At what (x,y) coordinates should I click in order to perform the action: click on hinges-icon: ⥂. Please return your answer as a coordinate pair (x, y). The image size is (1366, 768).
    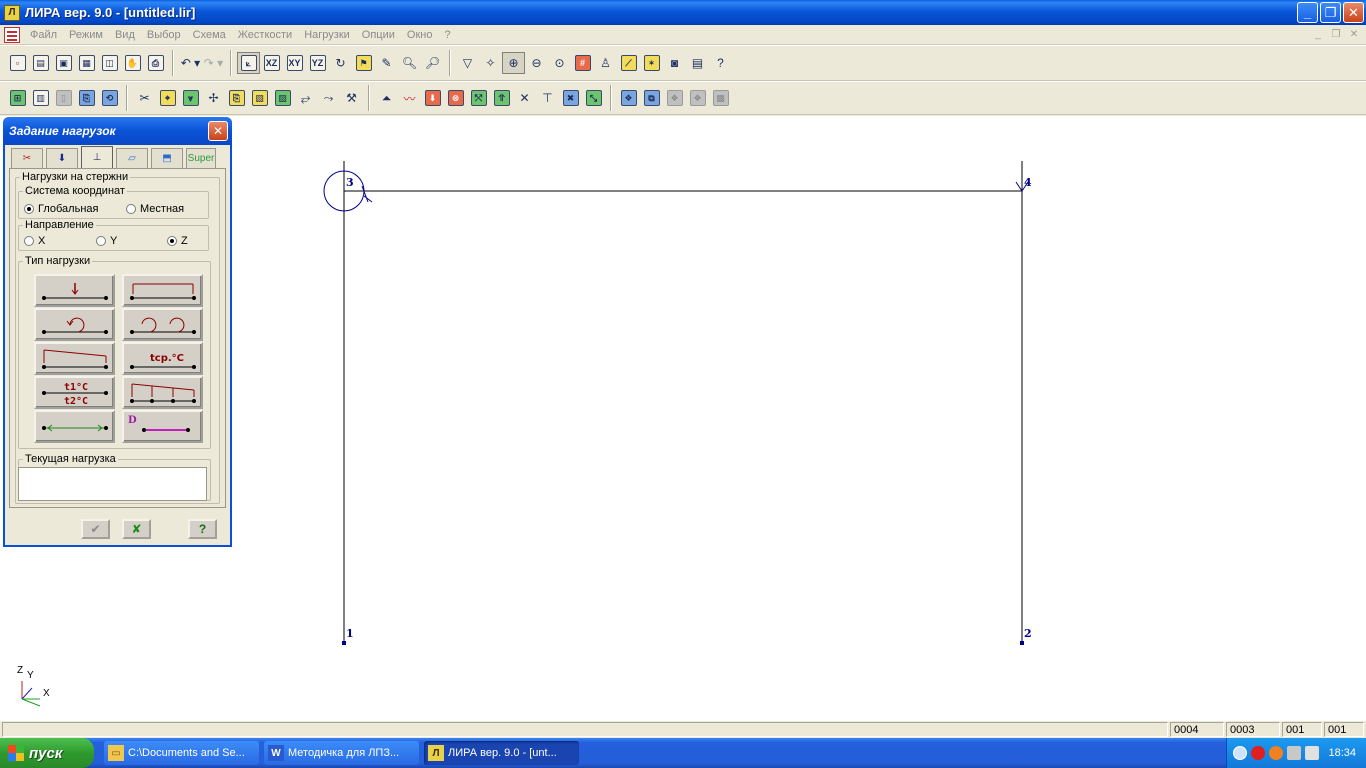
    Looking at the image, I should click on (305, 98).